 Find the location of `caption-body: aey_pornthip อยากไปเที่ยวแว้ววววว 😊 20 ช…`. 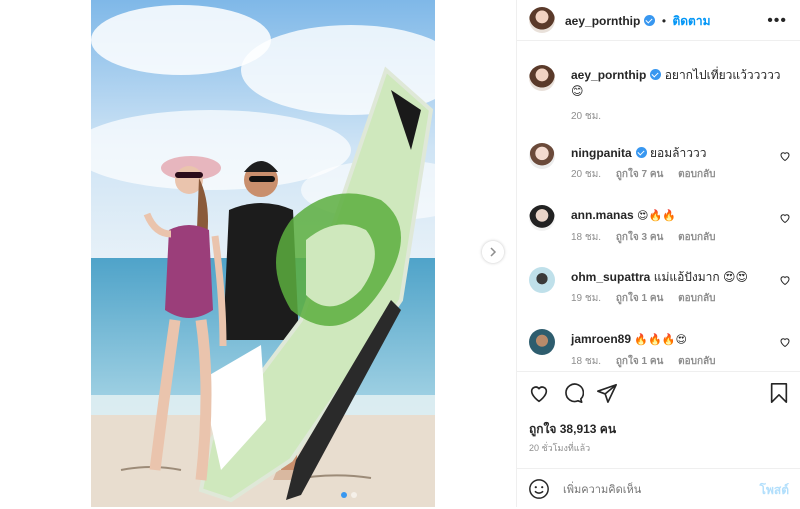

caption-body: aey_pornthip อยากไปเที่ยวแว้ววววว 😊 20 ช… is located at coordinates (678, 95).